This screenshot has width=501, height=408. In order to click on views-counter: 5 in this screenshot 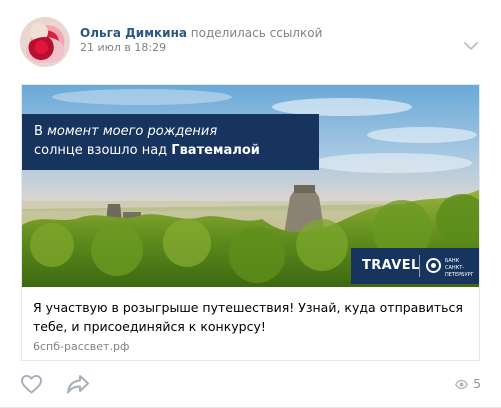, I will do `click(468, 384)`.